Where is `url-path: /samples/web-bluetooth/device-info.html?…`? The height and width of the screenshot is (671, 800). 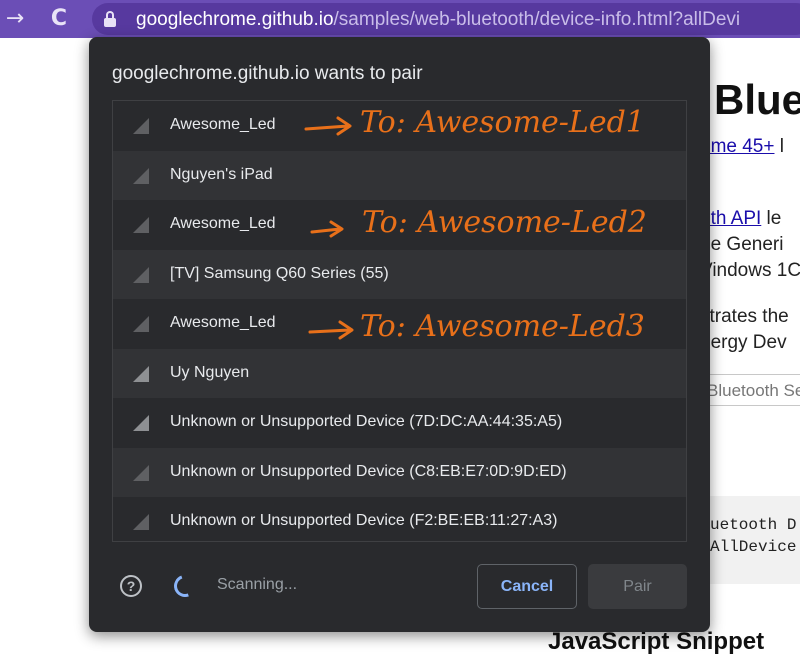 url-path: /samples/web-bluetooth/device-info.html?… is located at coordinates (537, 19).